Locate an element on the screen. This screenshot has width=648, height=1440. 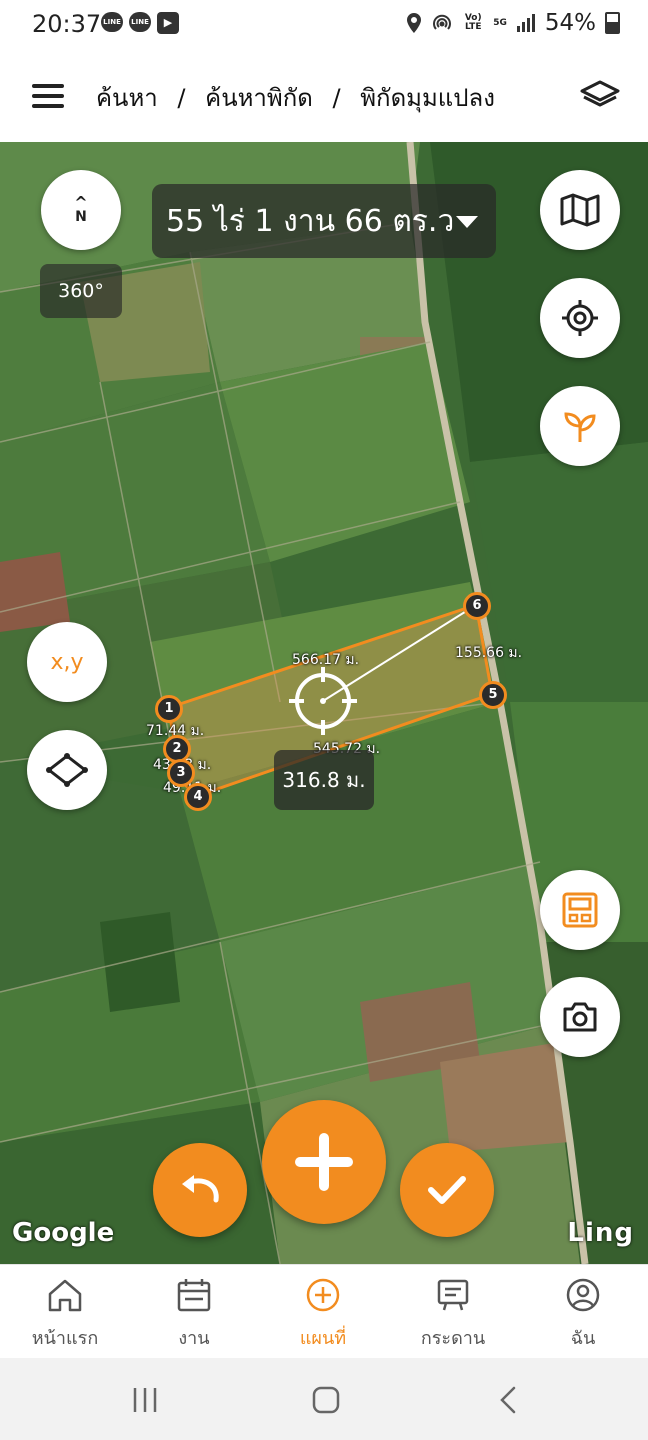
coordinate-label: x,y is located at coordinates (67, 662).